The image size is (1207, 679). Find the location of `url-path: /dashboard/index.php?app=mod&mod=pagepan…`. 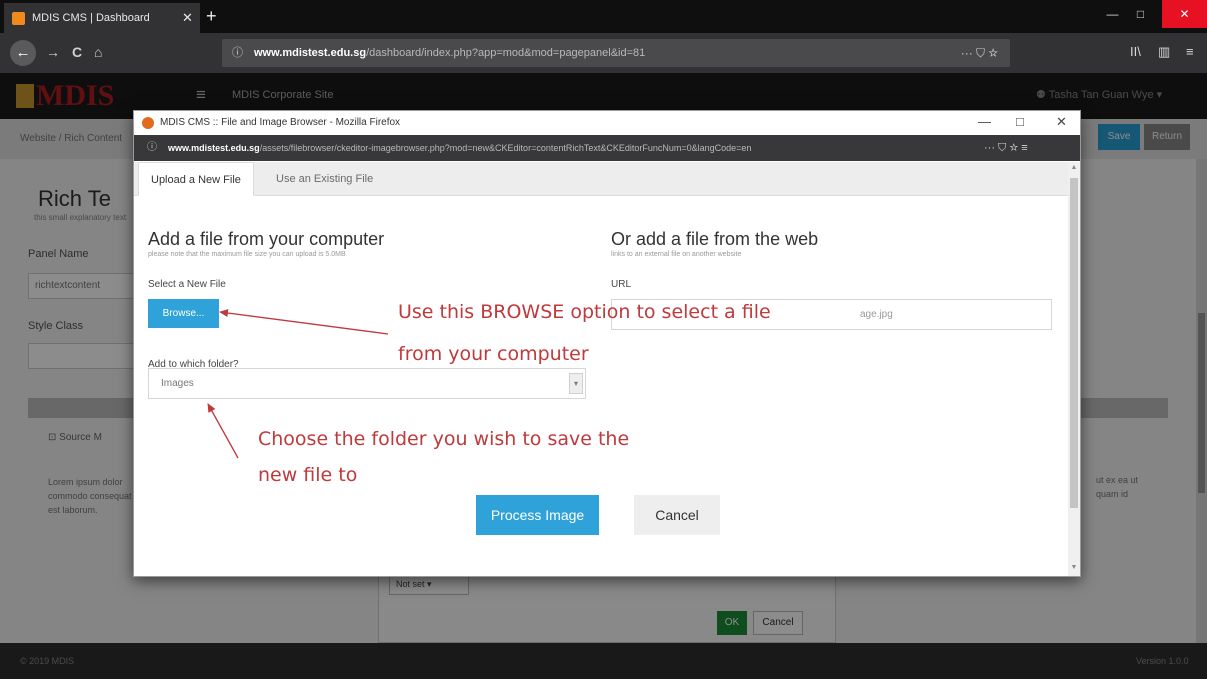

url-path: /dashboard/index.php?app=mod&mod=pagepan… is located at coordinates (506, 53).